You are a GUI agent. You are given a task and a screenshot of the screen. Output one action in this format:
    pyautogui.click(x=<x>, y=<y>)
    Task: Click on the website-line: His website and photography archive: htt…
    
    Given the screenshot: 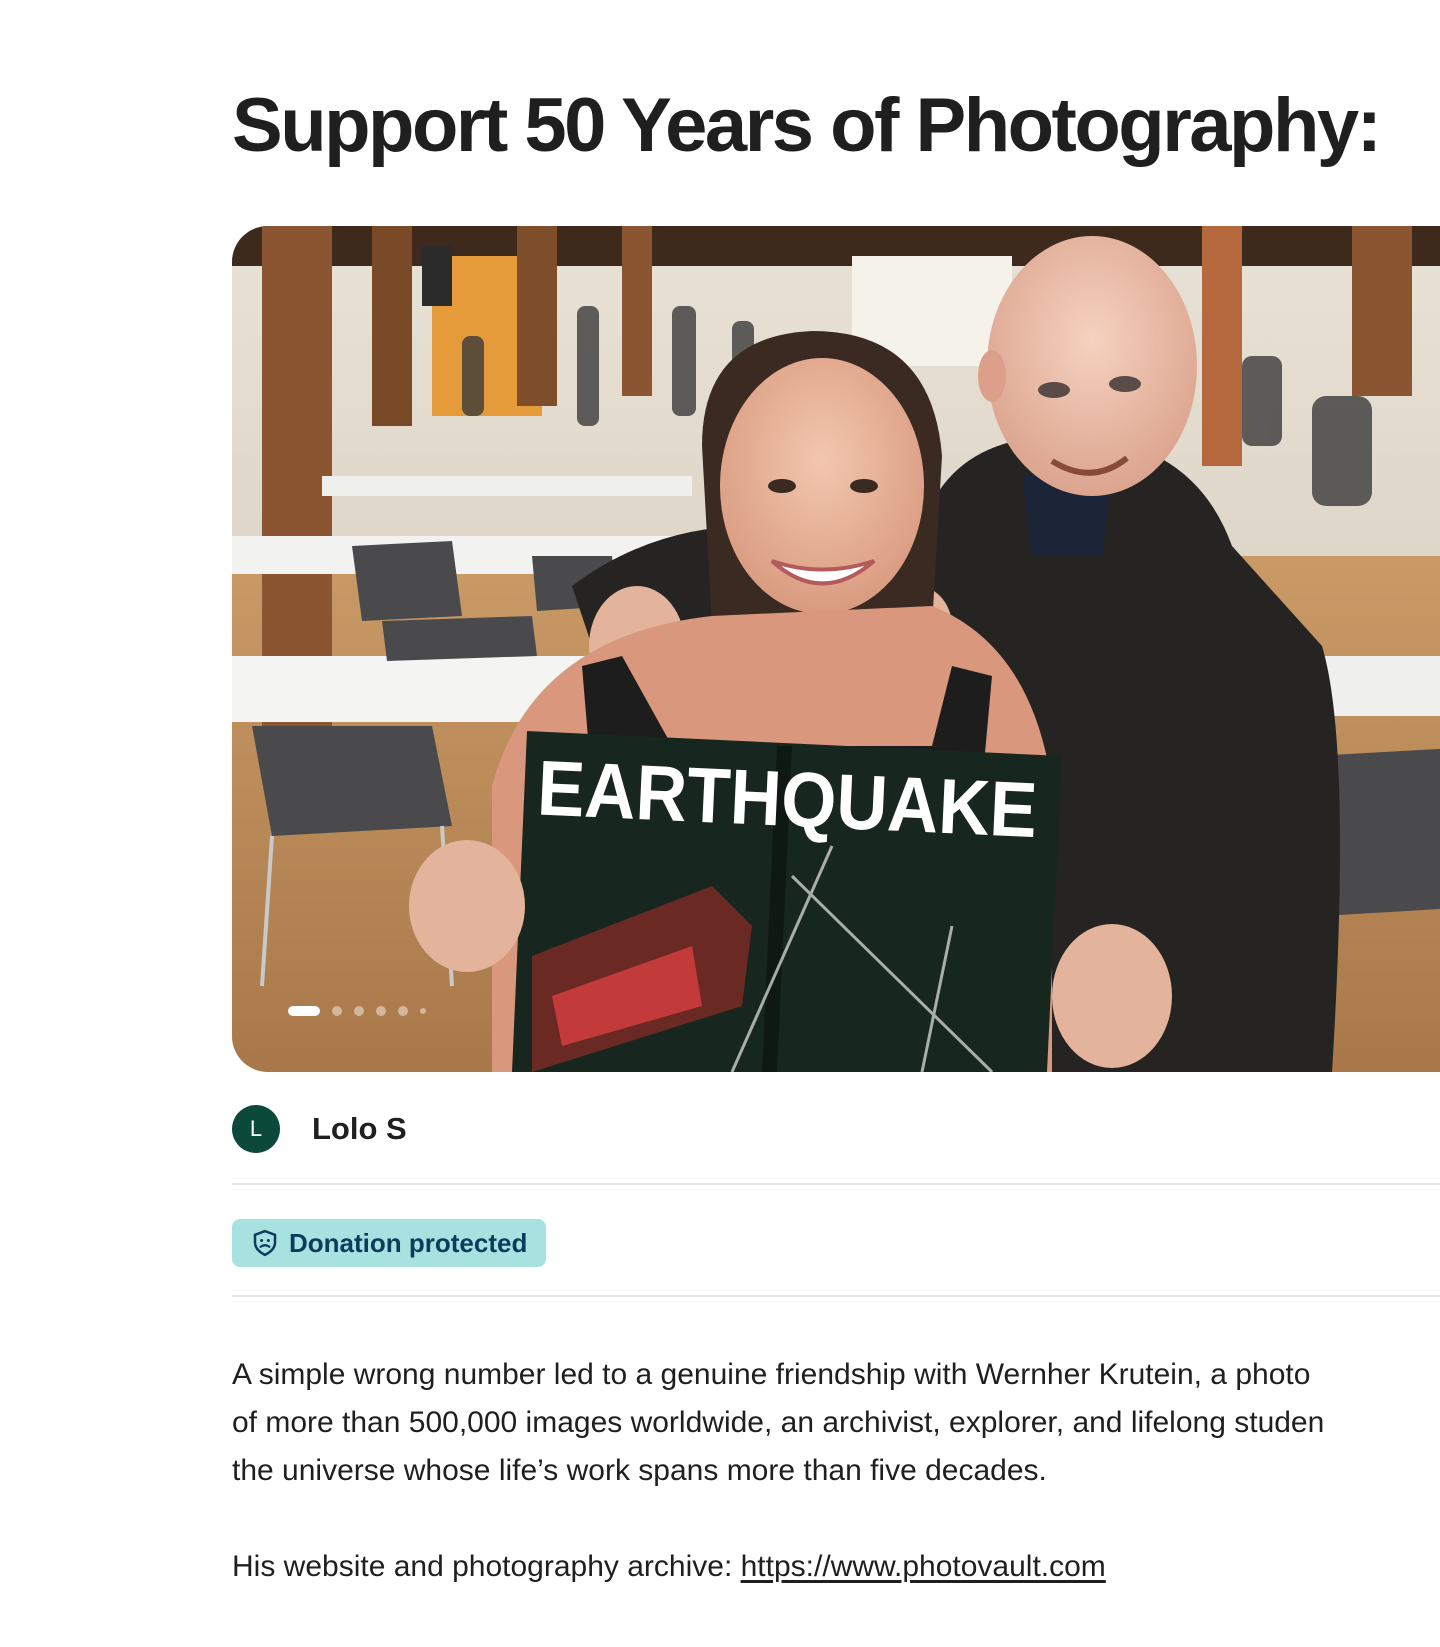 What is the action you would take?
    pyautogui.click(x=669, y=1567)
    